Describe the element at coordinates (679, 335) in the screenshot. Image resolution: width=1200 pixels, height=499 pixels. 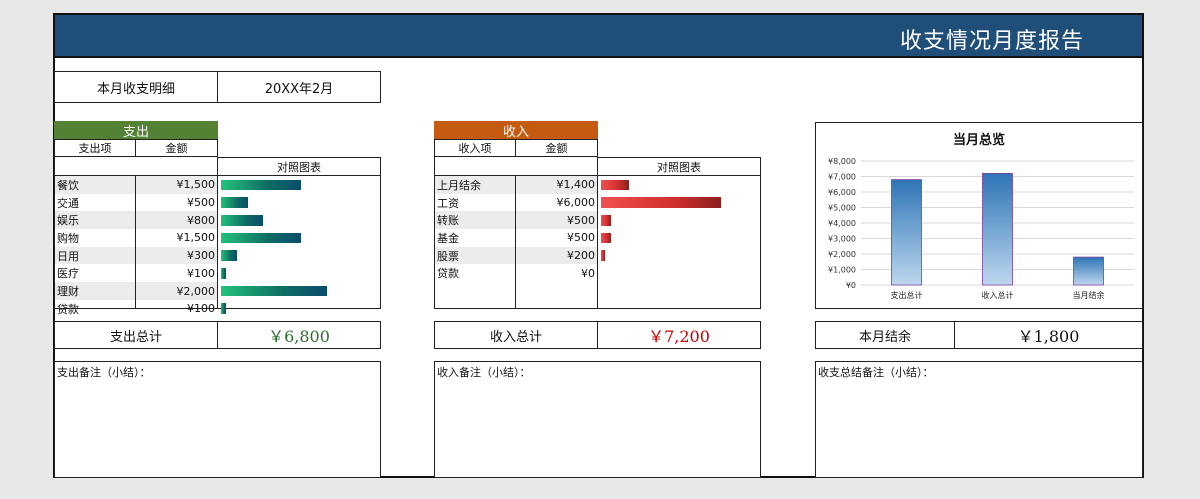
I see `income-total-value: ￥7,200` at that location.